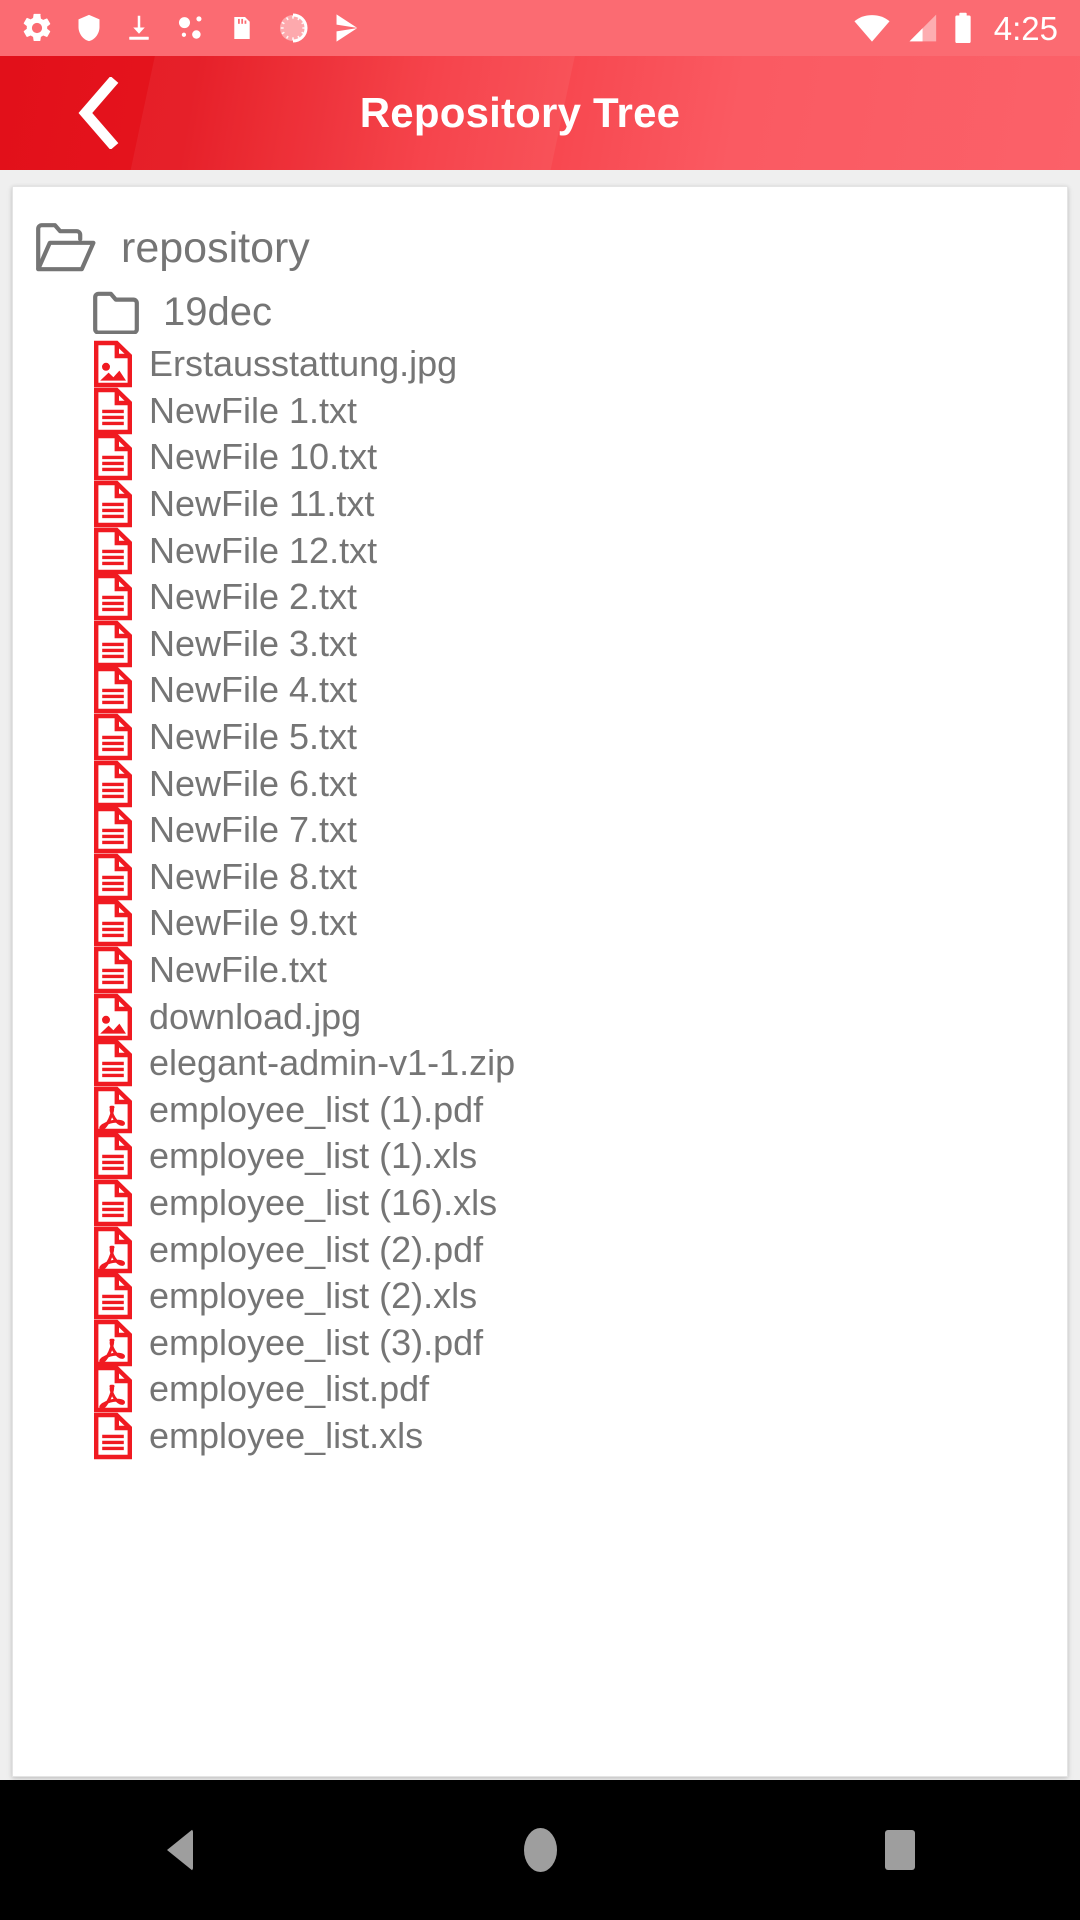 This screenshot has height=1920, width=1080. Describe the element at coordinates (253, 923) in the screenshot. I see `tree-node-label: NewFile 9.txt` at that location.